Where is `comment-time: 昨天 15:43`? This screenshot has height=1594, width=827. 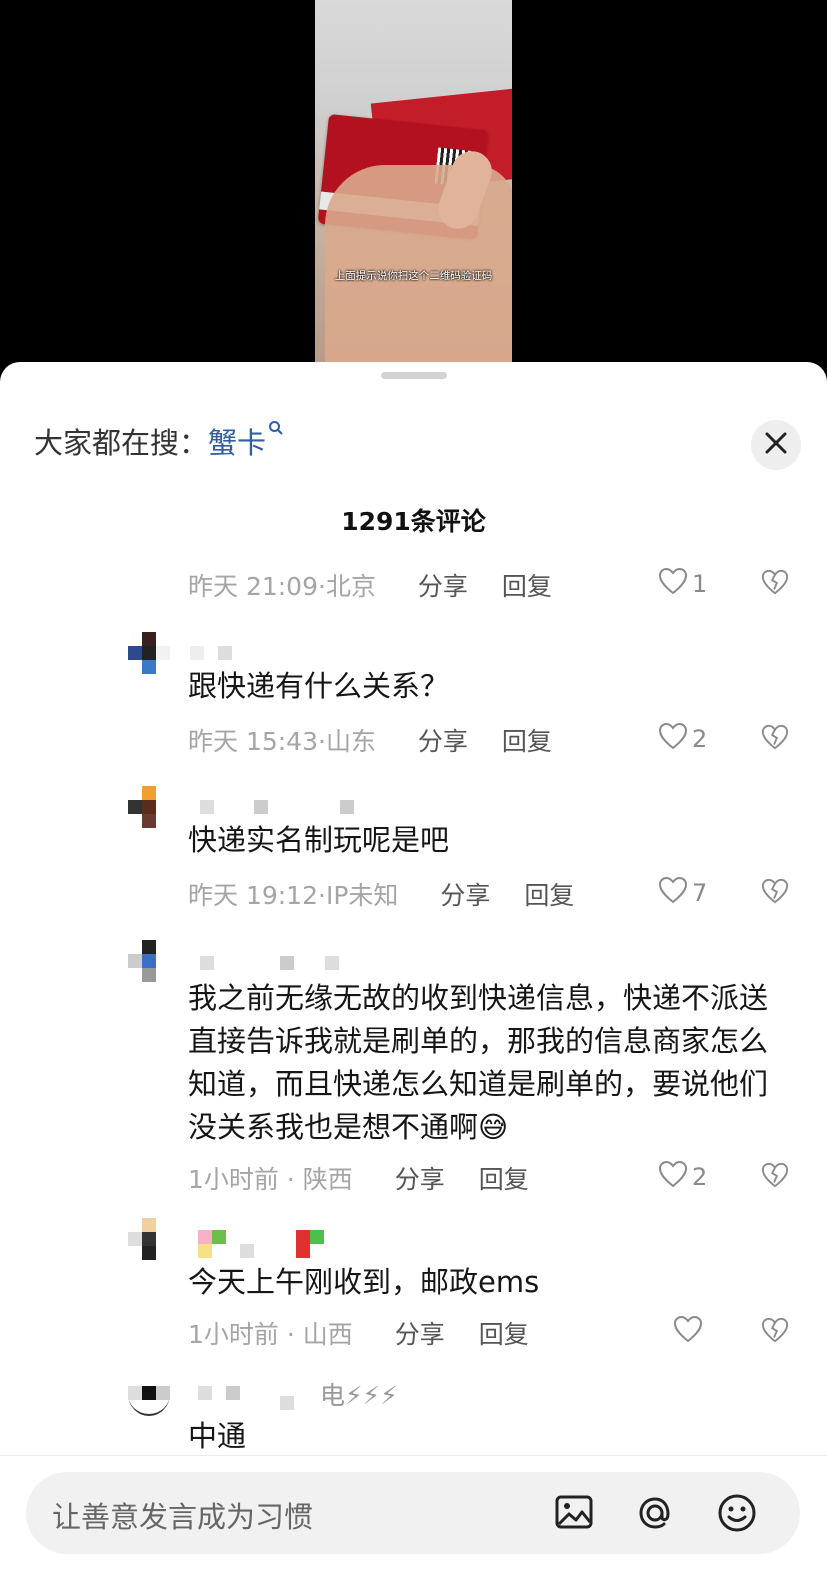
comment-time: 昨天 15:43 is located at coordinates (253, 741).